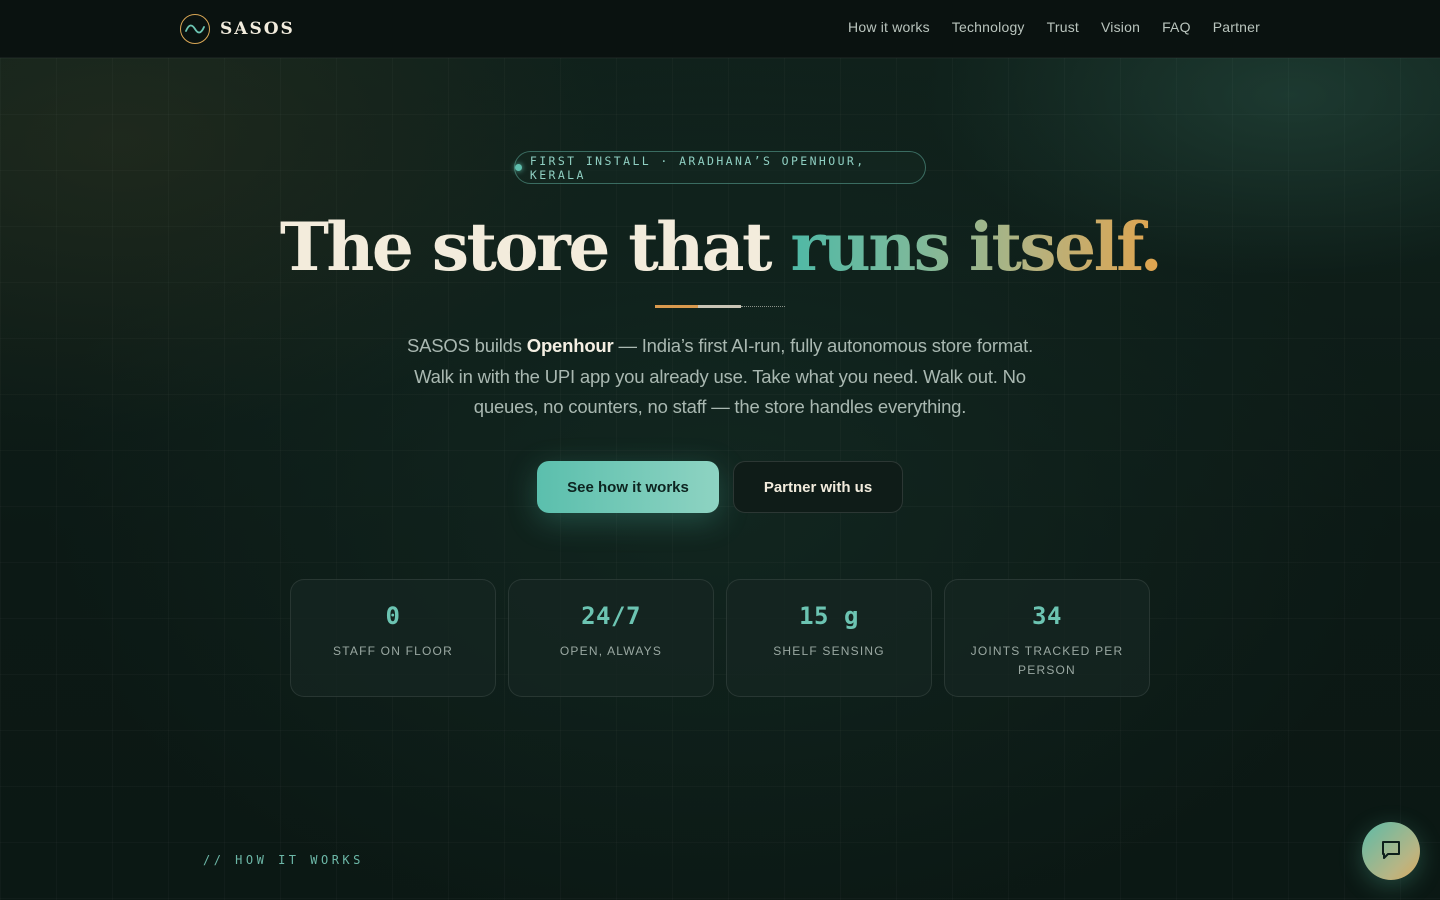 The width and height of the screenshot is (1440, 900). Describe the element at coordinates (393, 638) in the screenshot. I see `stat-card: 0 STAFF ON FLOOR` at that location.